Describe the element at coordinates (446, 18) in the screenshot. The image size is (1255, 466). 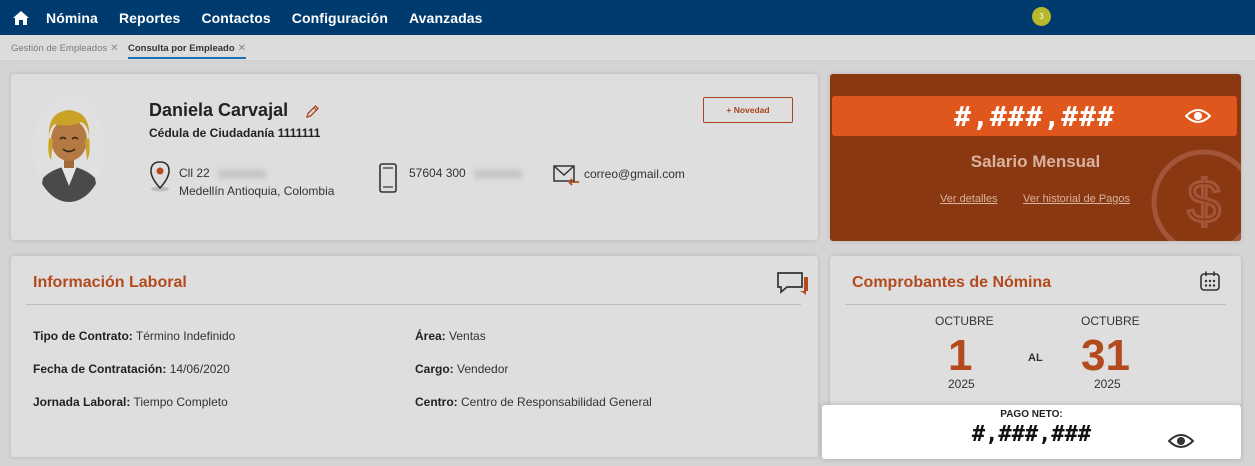
I see `nav-avanzadas: Avanzadas` at that location.